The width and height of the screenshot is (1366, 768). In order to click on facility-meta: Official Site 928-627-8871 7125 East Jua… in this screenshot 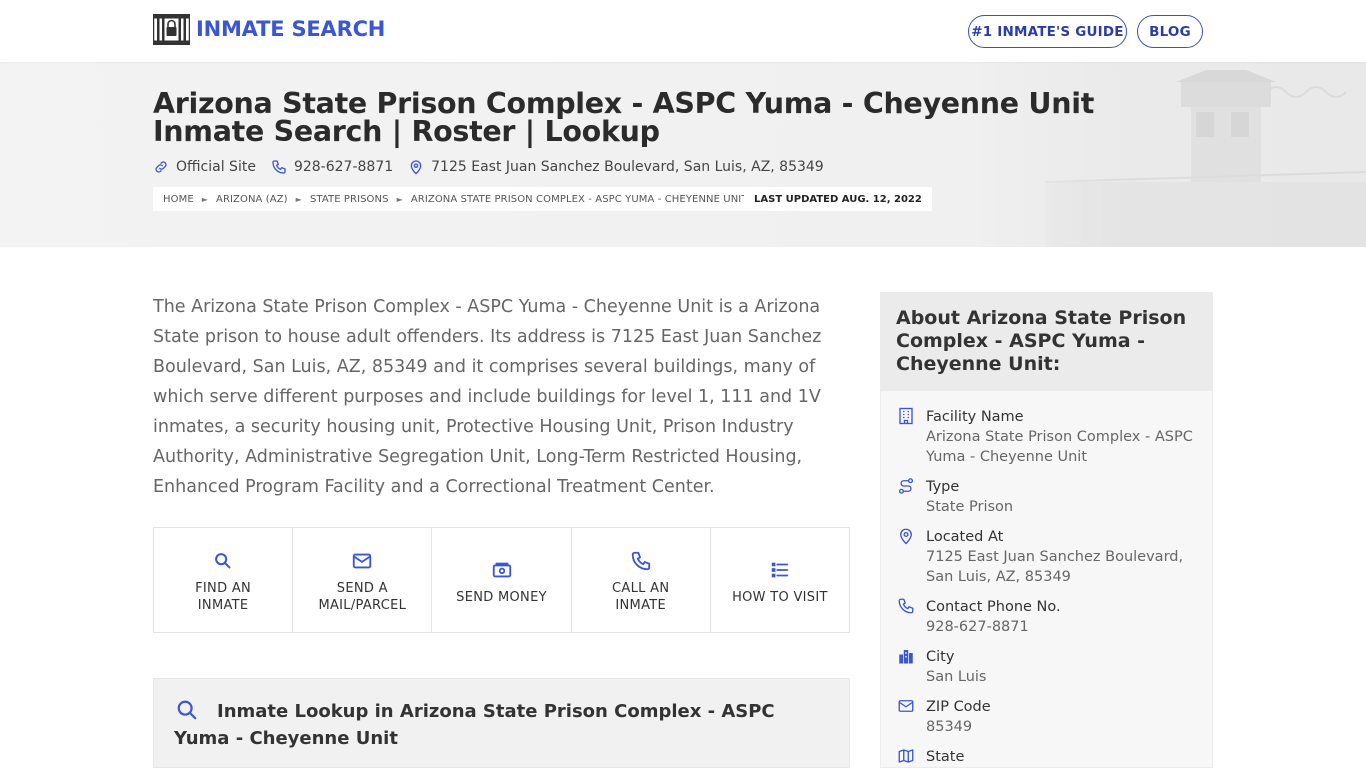, I will do `click(496, 167)`.